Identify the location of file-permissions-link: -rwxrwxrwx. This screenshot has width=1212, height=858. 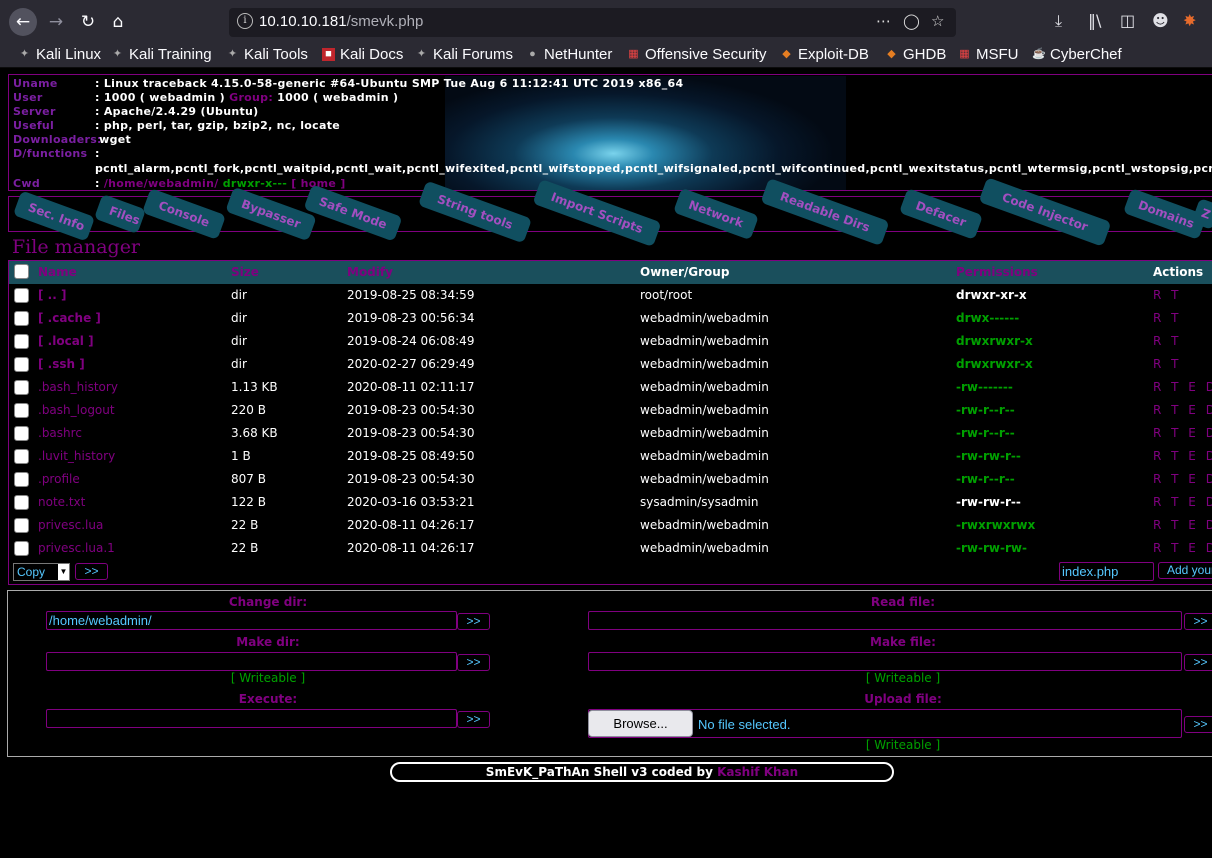
(995, 525).